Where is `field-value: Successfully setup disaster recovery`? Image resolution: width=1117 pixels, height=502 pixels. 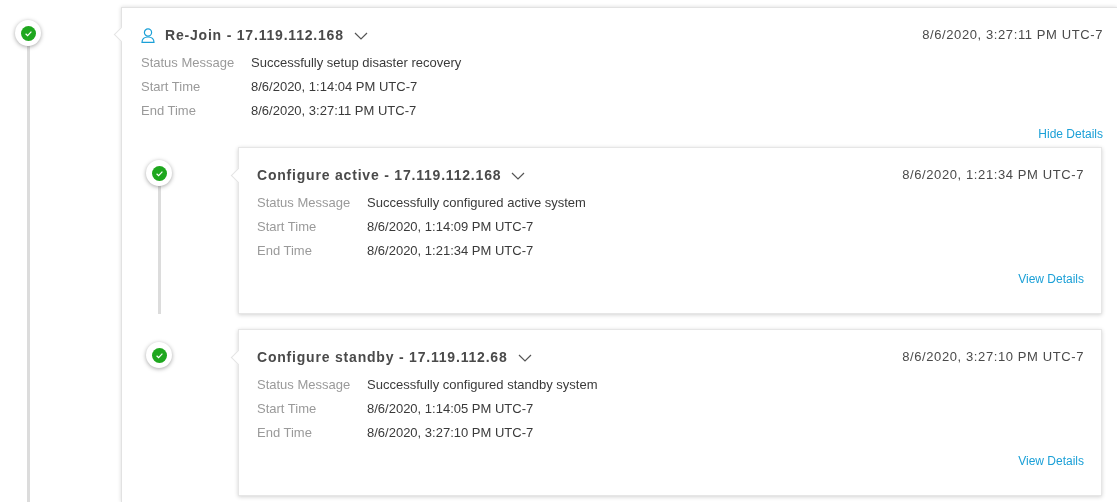
field-value: Successfully setup disaster recovery is located at coordinates (356, 63).